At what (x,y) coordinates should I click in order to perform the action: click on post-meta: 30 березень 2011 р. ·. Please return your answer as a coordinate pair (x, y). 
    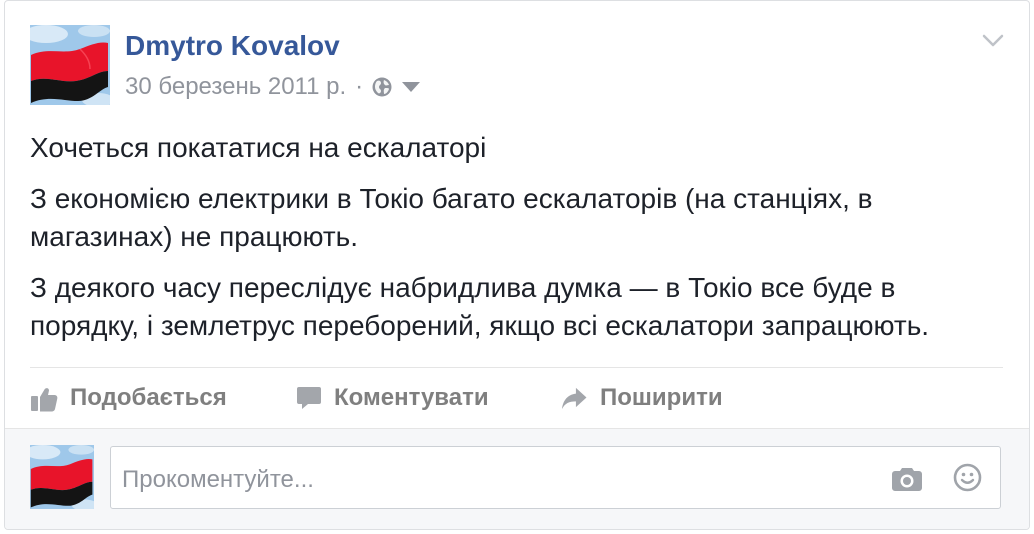
    Looking at the image, I should click on (273, 86).